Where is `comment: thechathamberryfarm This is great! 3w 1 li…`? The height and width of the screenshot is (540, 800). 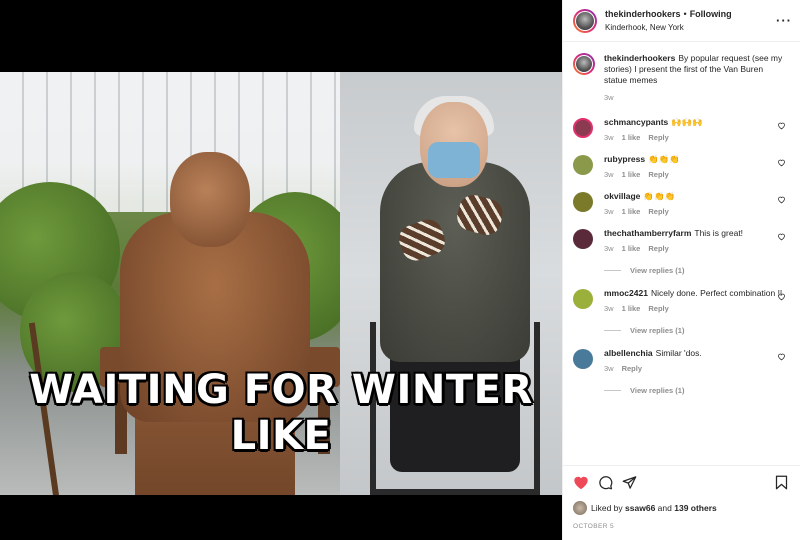 comment: thechathamberryfarm This is great! 3w 1 li… is located at coordinates (681, 240).